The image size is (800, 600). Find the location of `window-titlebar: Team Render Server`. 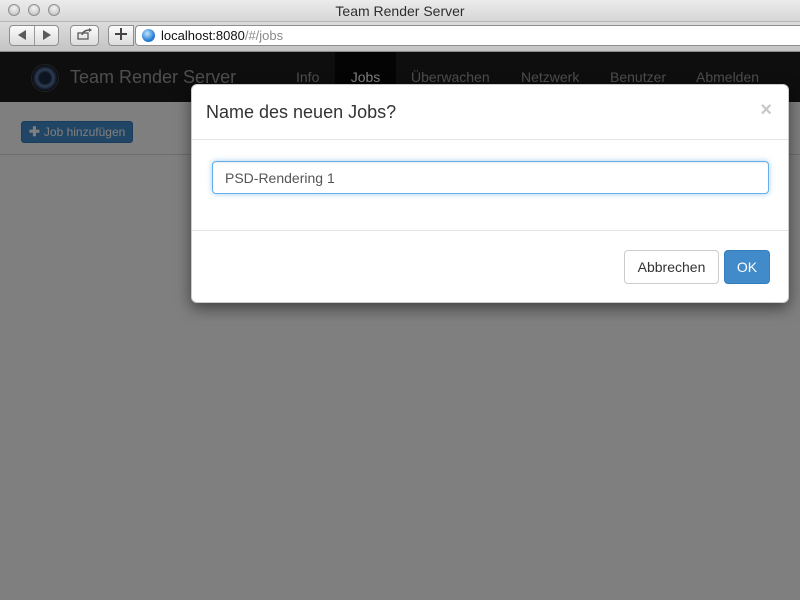

window-titlebar: Team Render Server is located at coordinates (400, 11).